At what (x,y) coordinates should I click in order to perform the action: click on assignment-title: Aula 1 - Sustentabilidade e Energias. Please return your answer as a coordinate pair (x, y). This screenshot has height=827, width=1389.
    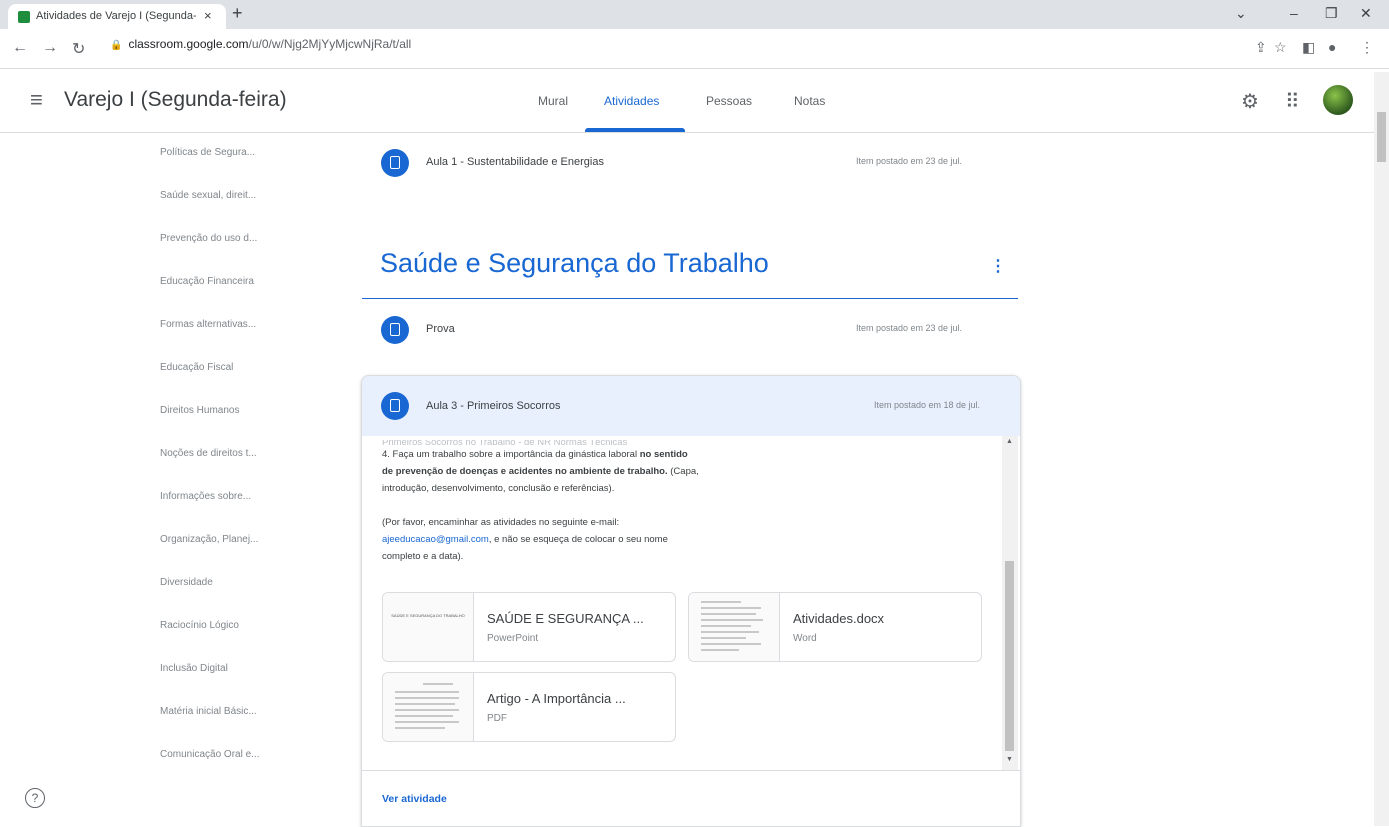
    Looking at the image, I should click on (515, 162).